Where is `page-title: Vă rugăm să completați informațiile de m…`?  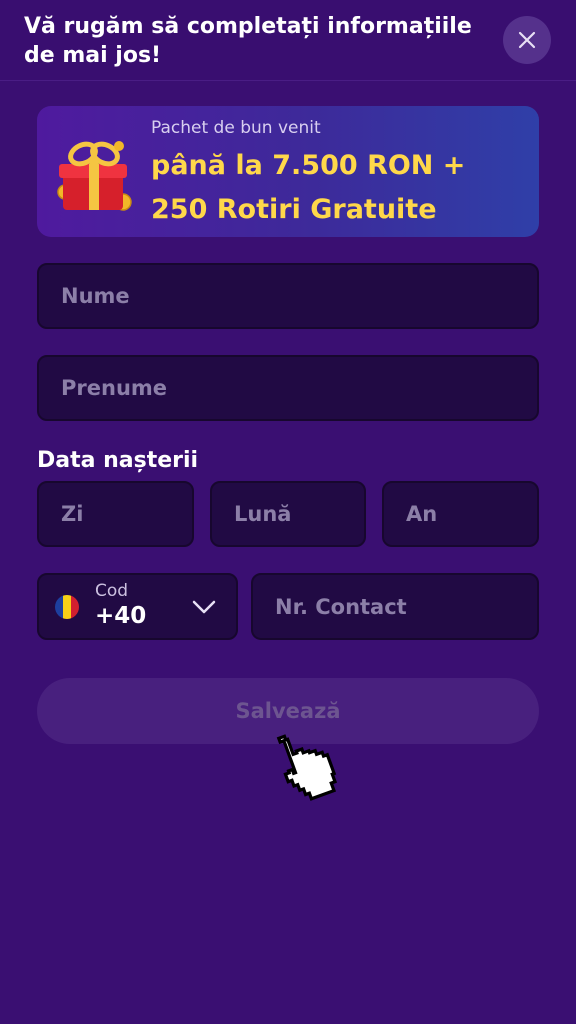
page-title: Vă rugăm să completați informațiile de m… is located at coordinates (248, 41).